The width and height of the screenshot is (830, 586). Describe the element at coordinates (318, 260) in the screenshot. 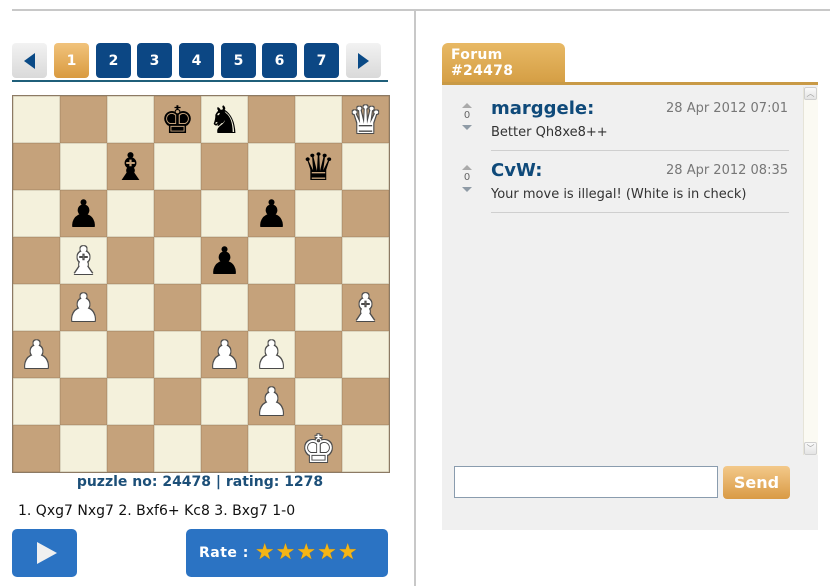

I see `square-g5` at that location.